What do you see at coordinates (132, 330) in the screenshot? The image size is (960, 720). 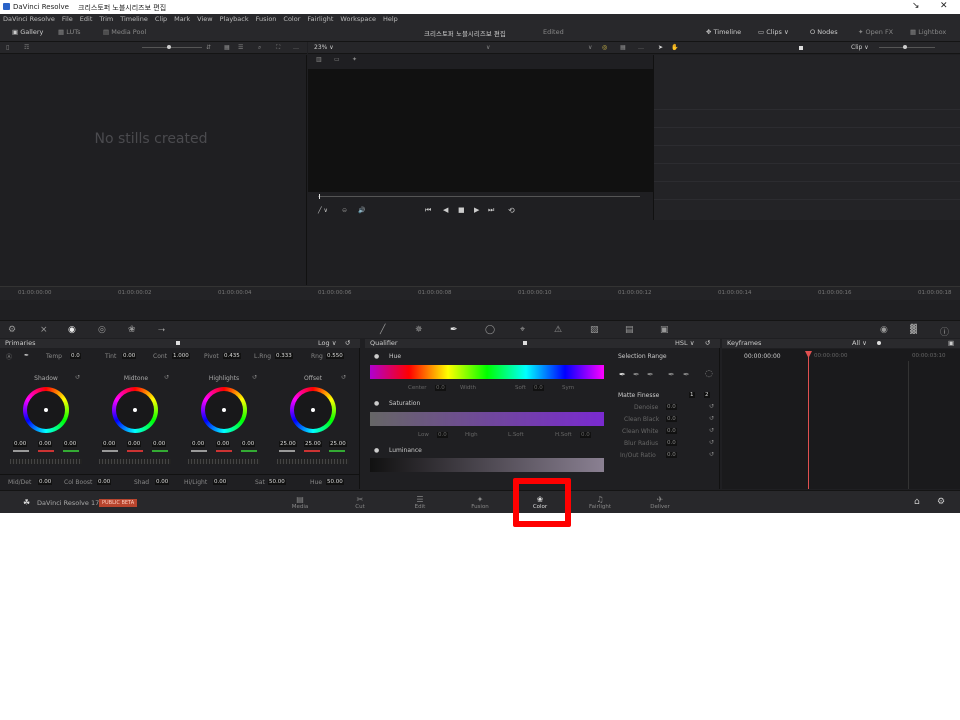 I see `rgb-mixer-icon: ❀` at bounding box center [132, 330].